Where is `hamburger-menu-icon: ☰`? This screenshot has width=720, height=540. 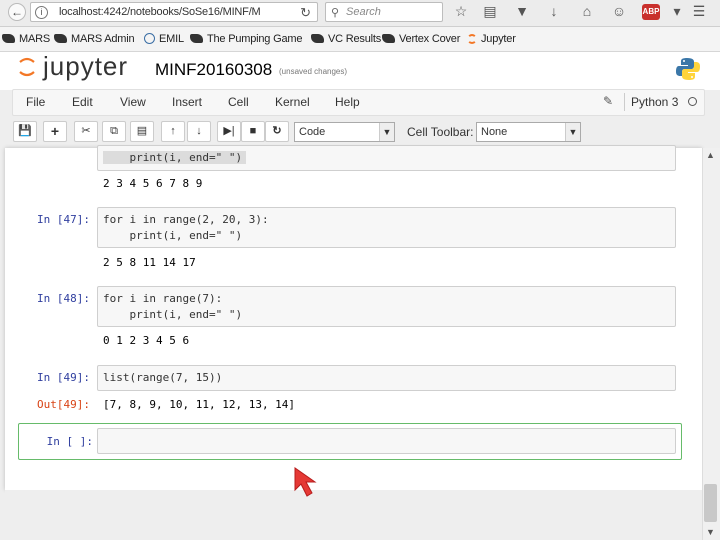 hamburger-menu-icon: ☰ is located at coordinates (699, 11).